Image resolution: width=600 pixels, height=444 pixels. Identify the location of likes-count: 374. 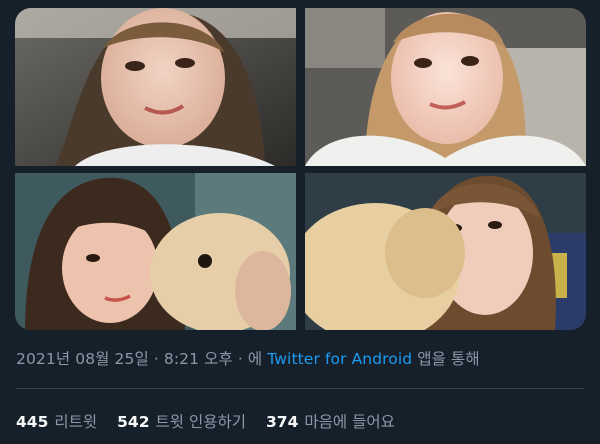
(282, 422).